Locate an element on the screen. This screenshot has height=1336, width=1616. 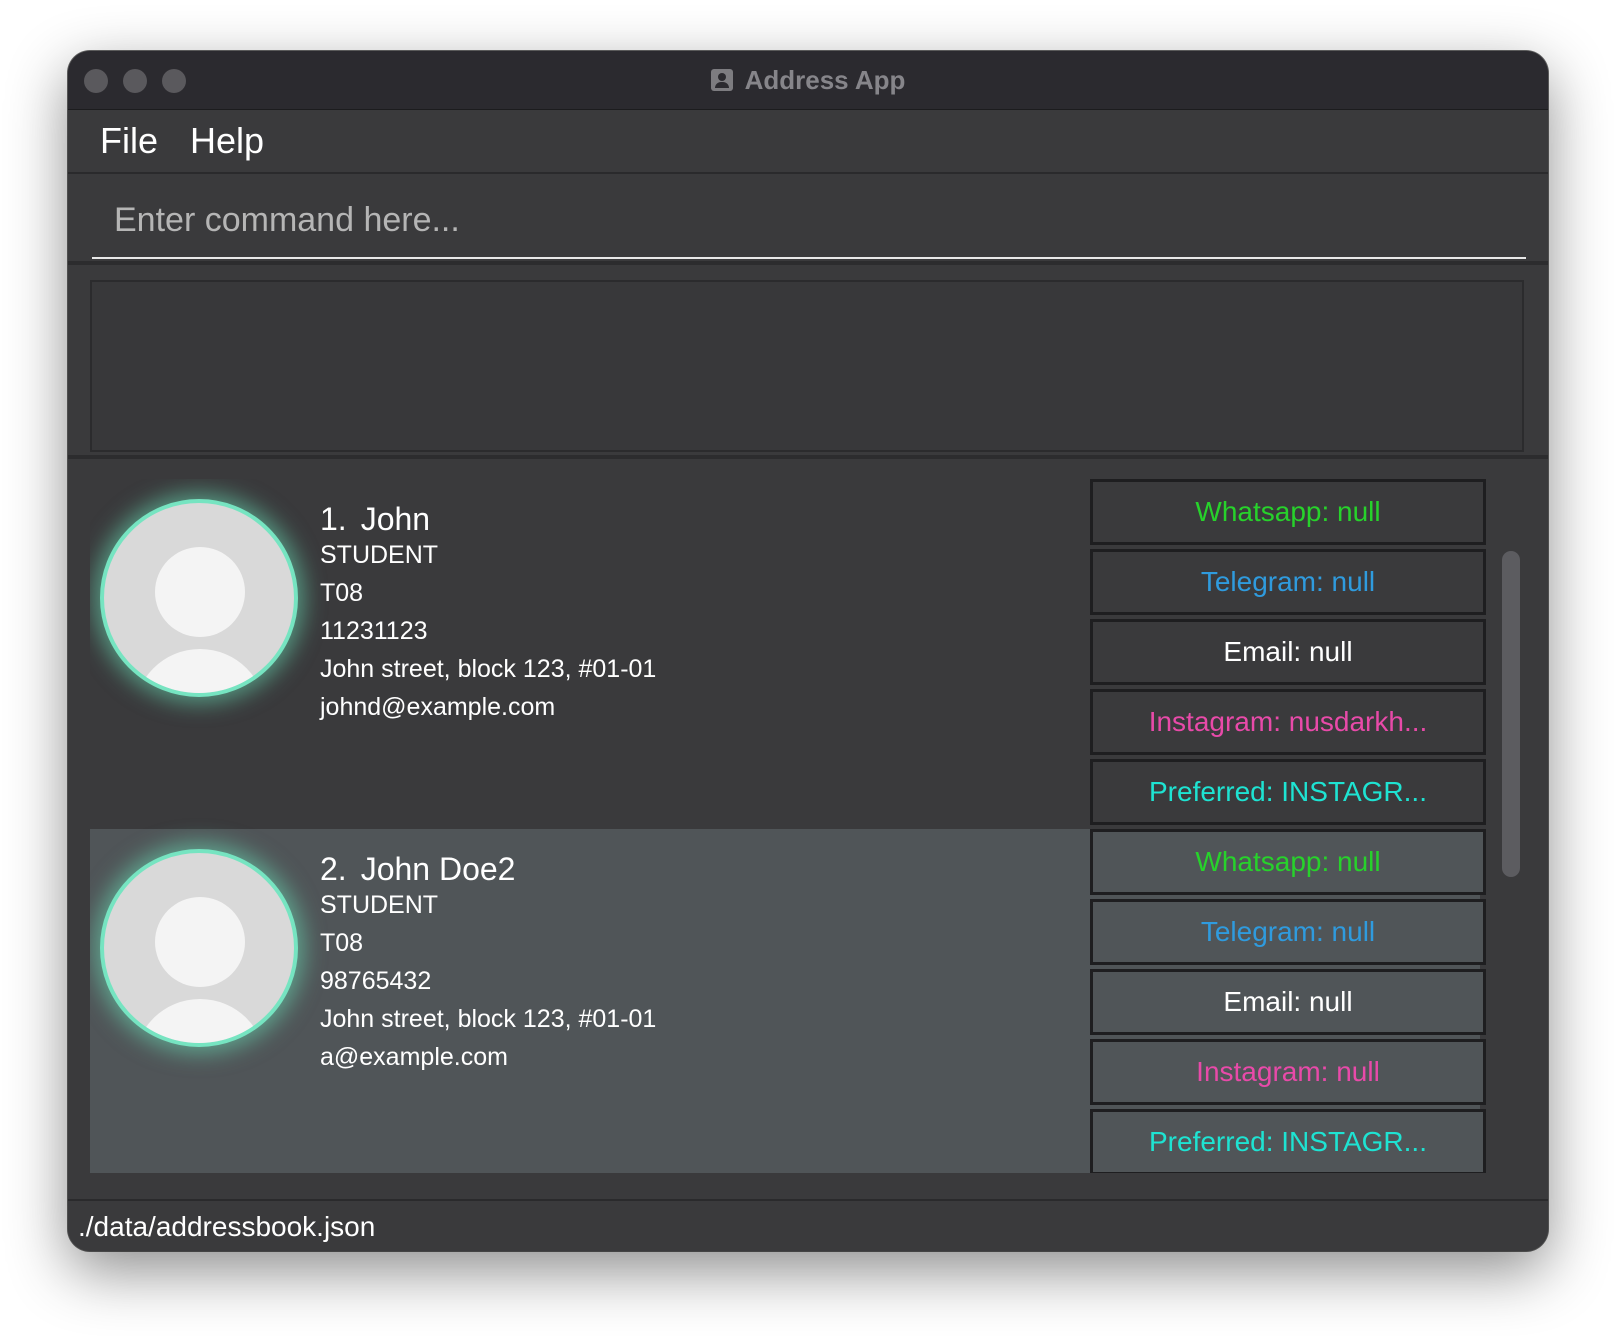
person-email: a@example.com is located at coordinates (414, 1057).